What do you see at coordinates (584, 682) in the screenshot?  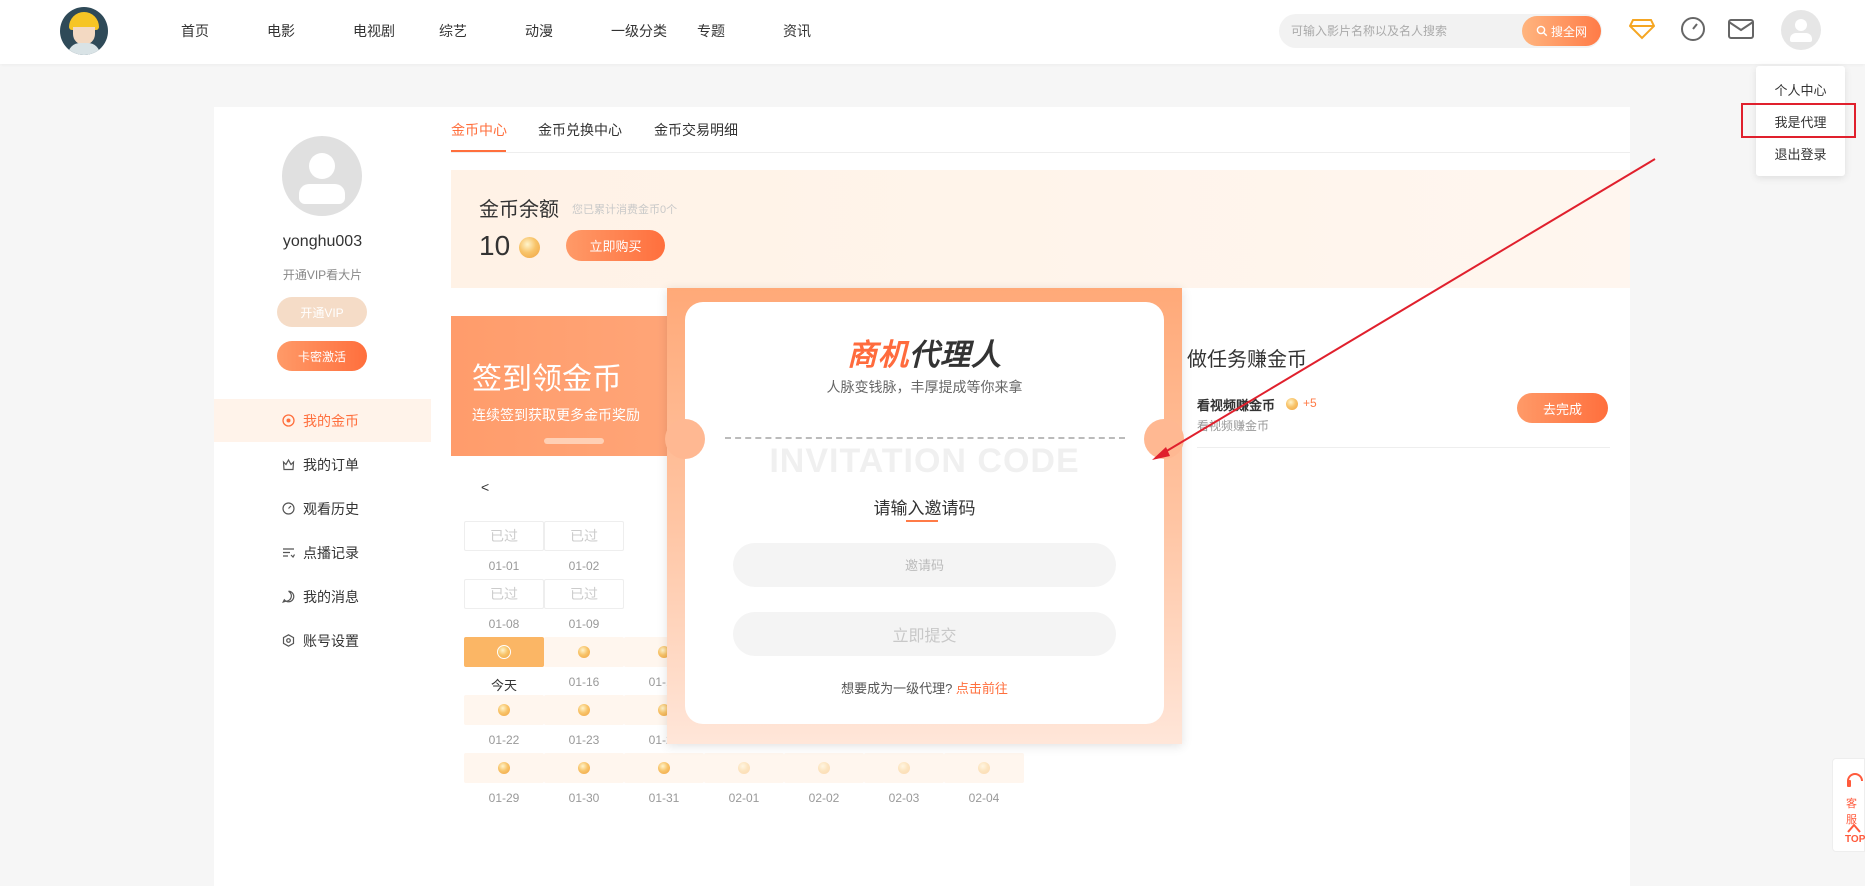 I see `calendar-day-date: 01-16` at bounding box center [584, 682].